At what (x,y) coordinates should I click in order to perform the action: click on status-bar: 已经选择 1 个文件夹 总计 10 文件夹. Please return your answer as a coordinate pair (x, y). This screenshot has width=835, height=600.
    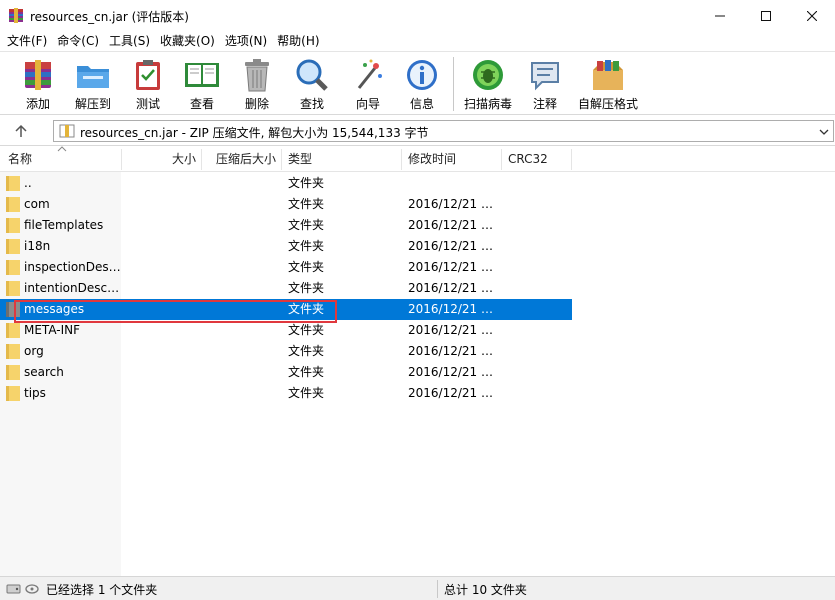
    Looking at the image, I should click on (417, 588).